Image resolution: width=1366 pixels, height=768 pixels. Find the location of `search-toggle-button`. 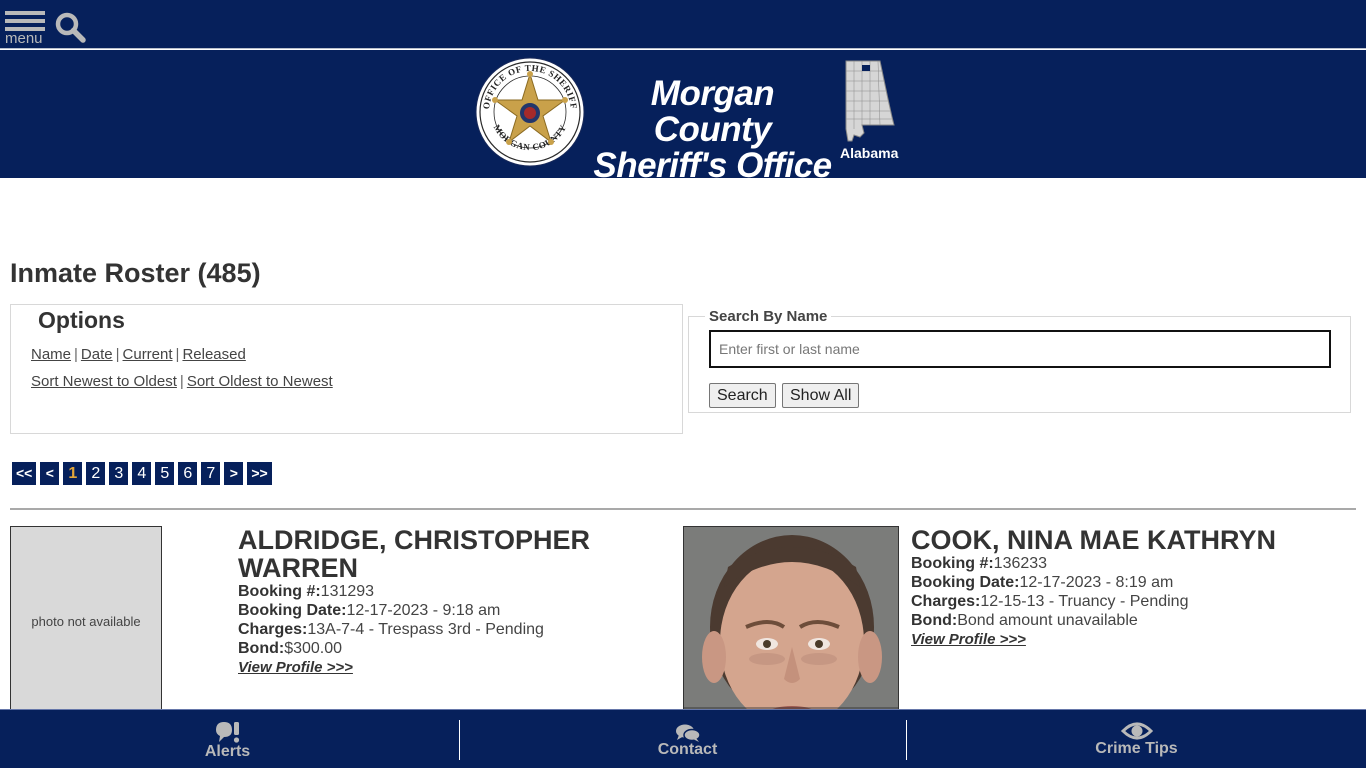

search-toggle-button is located at coordinates (71, 28).